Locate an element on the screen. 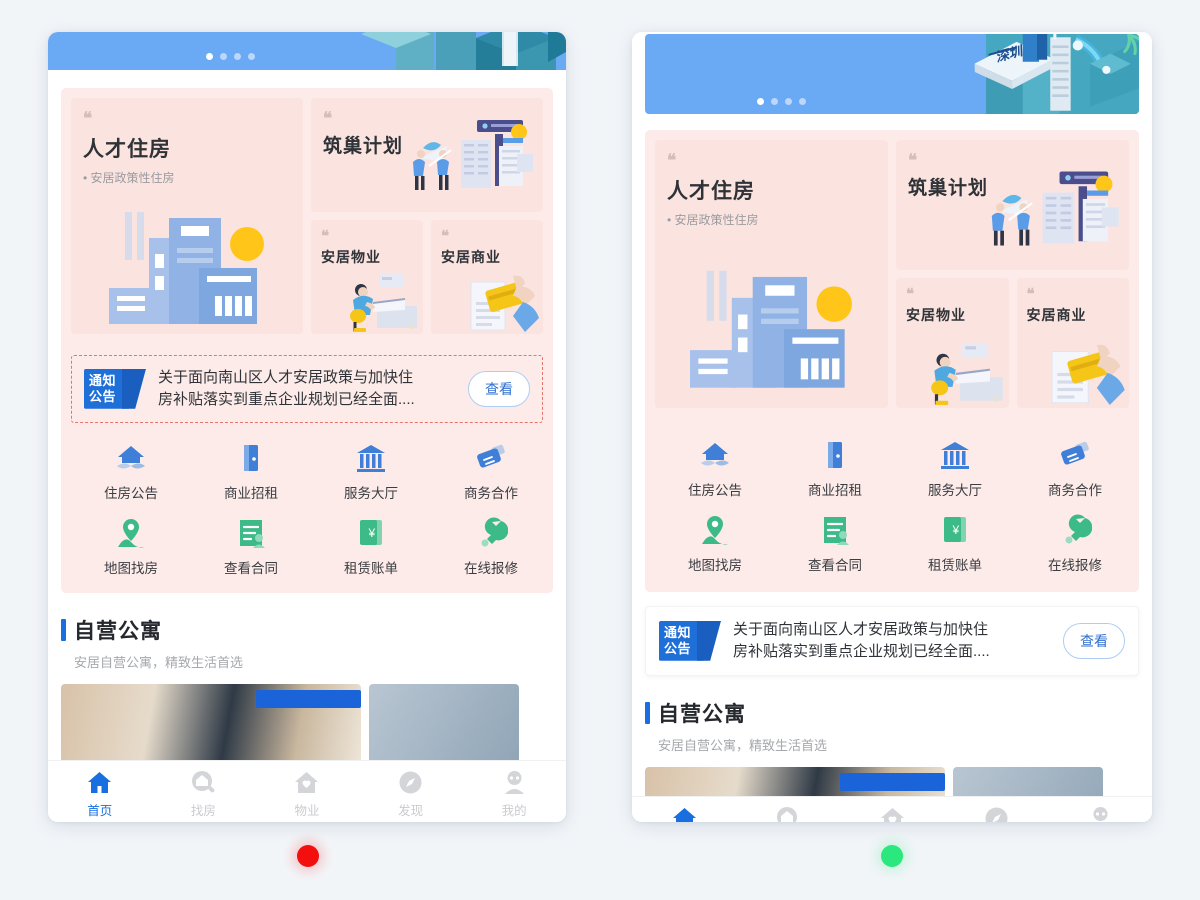 This screenshot has width=1200, height=900. notice-badge: 通知 公告 is located at coordinates (690, 640).